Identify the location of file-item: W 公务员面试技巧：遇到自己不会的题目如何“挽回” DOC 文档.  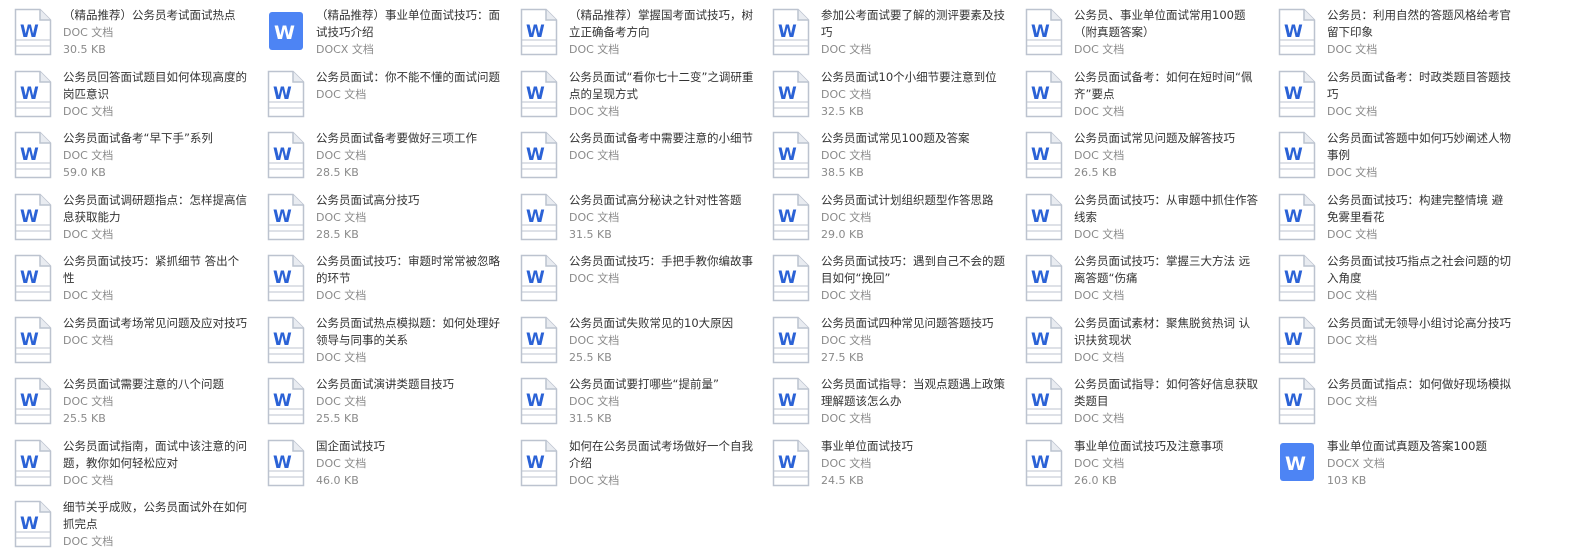
(883, 281).